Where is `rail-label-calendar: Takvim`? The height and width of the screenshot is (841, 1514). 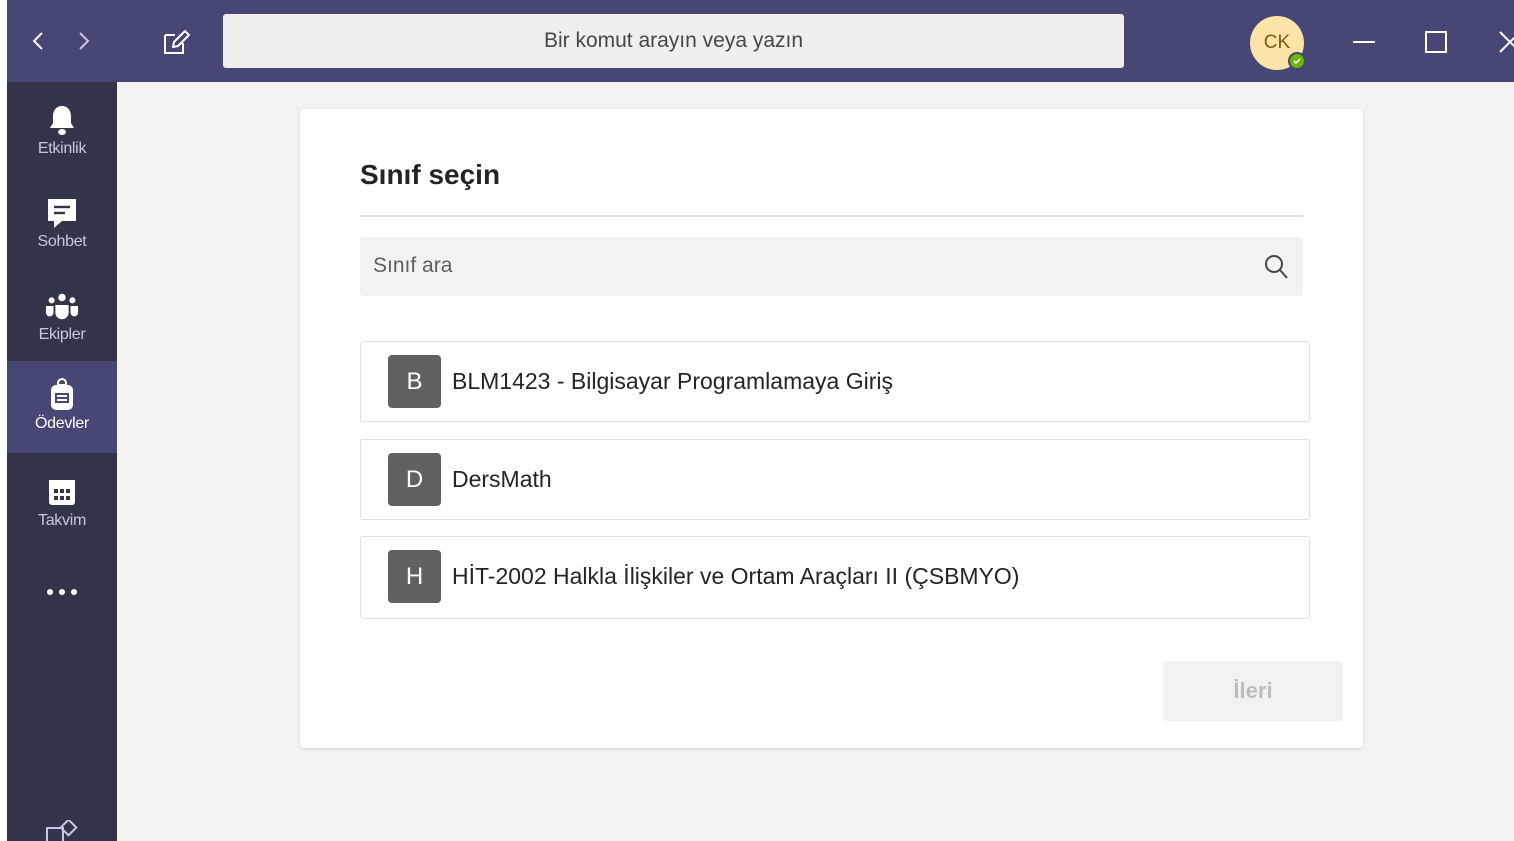 rail-label-calendar: Takvim is located at coordinates (62, 520).